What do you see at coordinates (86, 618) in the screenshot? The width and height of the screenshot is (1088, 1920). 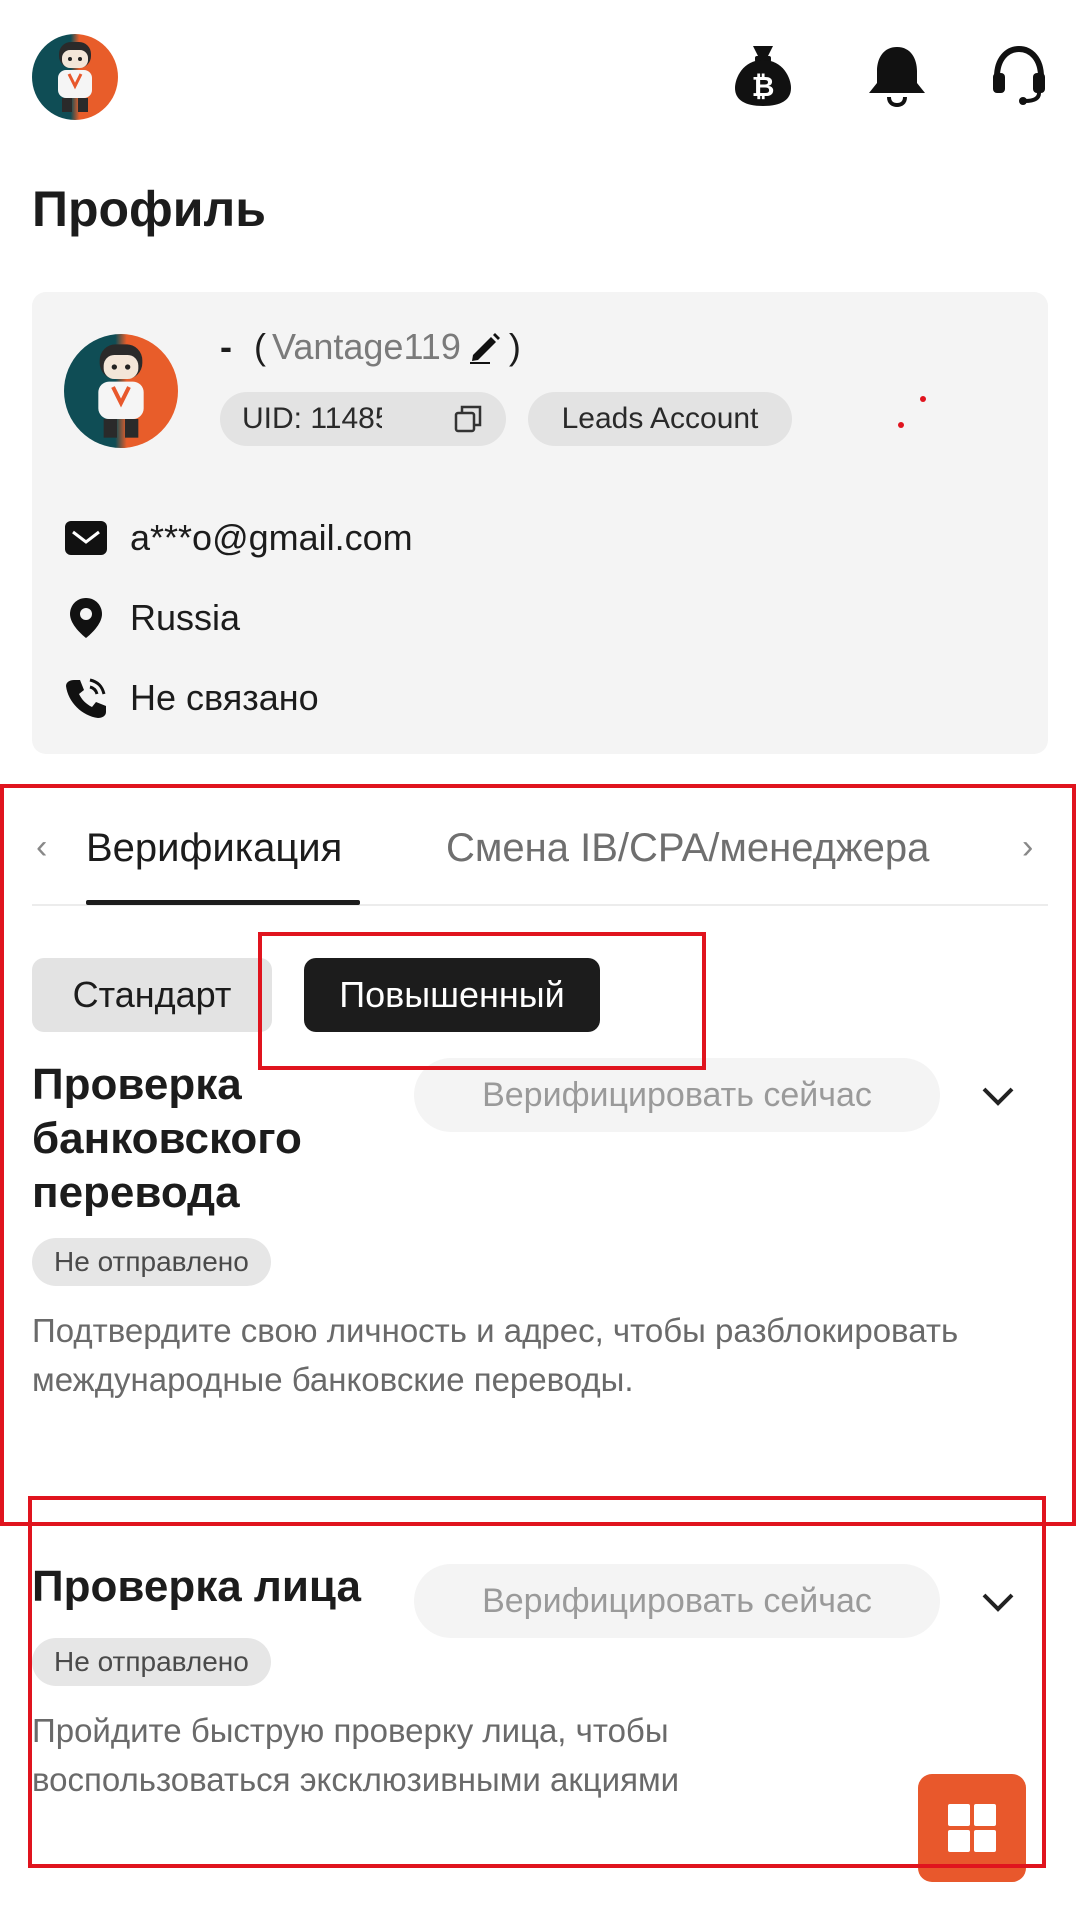 I see `location-pin-icon` at bounding box center [86, 618].